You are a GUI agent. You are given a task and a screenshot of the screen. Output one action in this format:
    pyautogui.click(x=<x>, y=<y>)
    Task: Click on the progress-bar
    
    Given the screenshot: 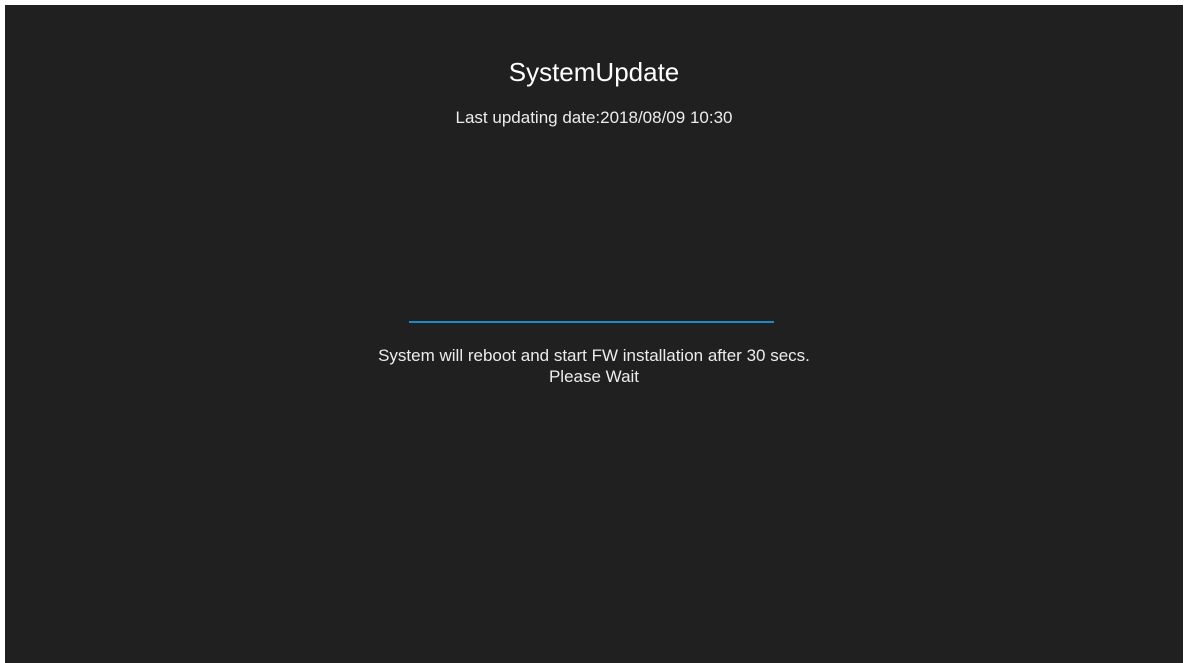 What is the action you would take?
    pyautogui.click(x=591, y=322)
    